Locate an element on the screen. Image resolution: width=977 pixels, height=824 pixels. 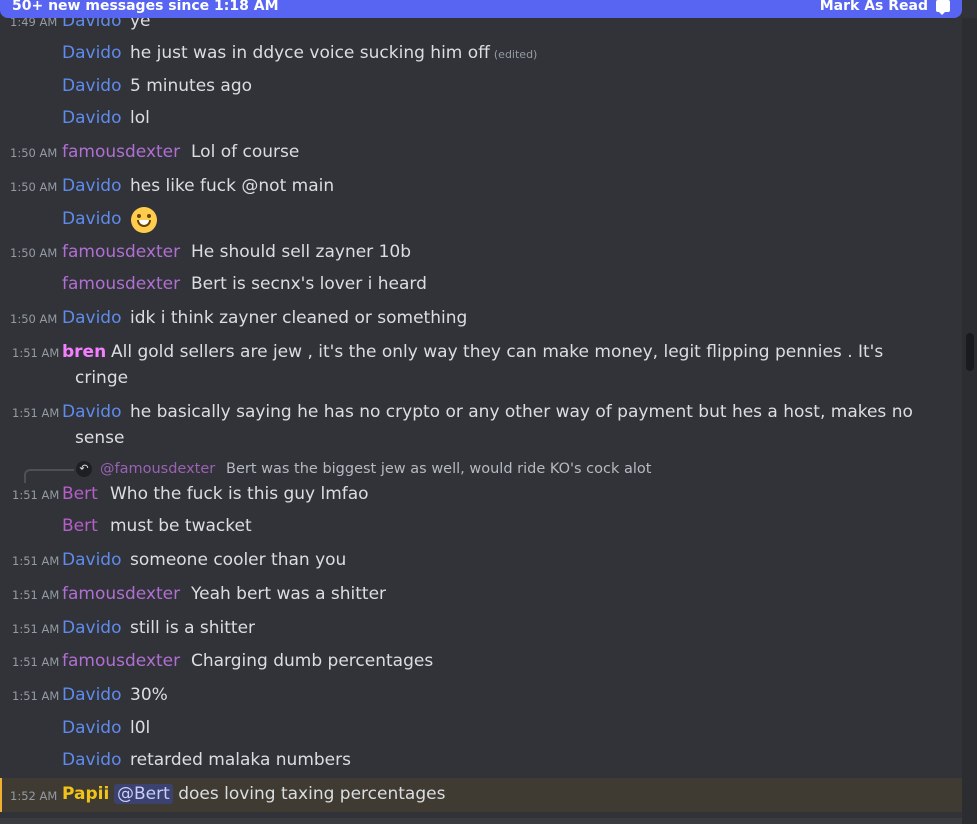
message-text: Yeah bert was a shitter is located at coordinates (289, 594).